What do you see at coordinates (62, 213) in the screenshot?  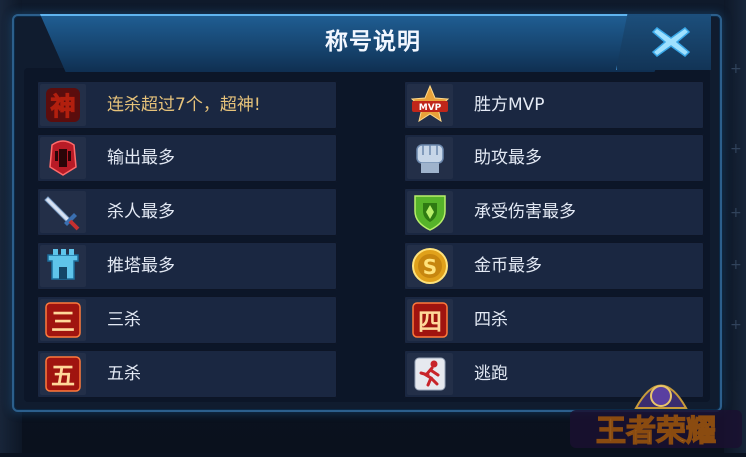 I see `sword-icon` at bounding box center [62, 213].